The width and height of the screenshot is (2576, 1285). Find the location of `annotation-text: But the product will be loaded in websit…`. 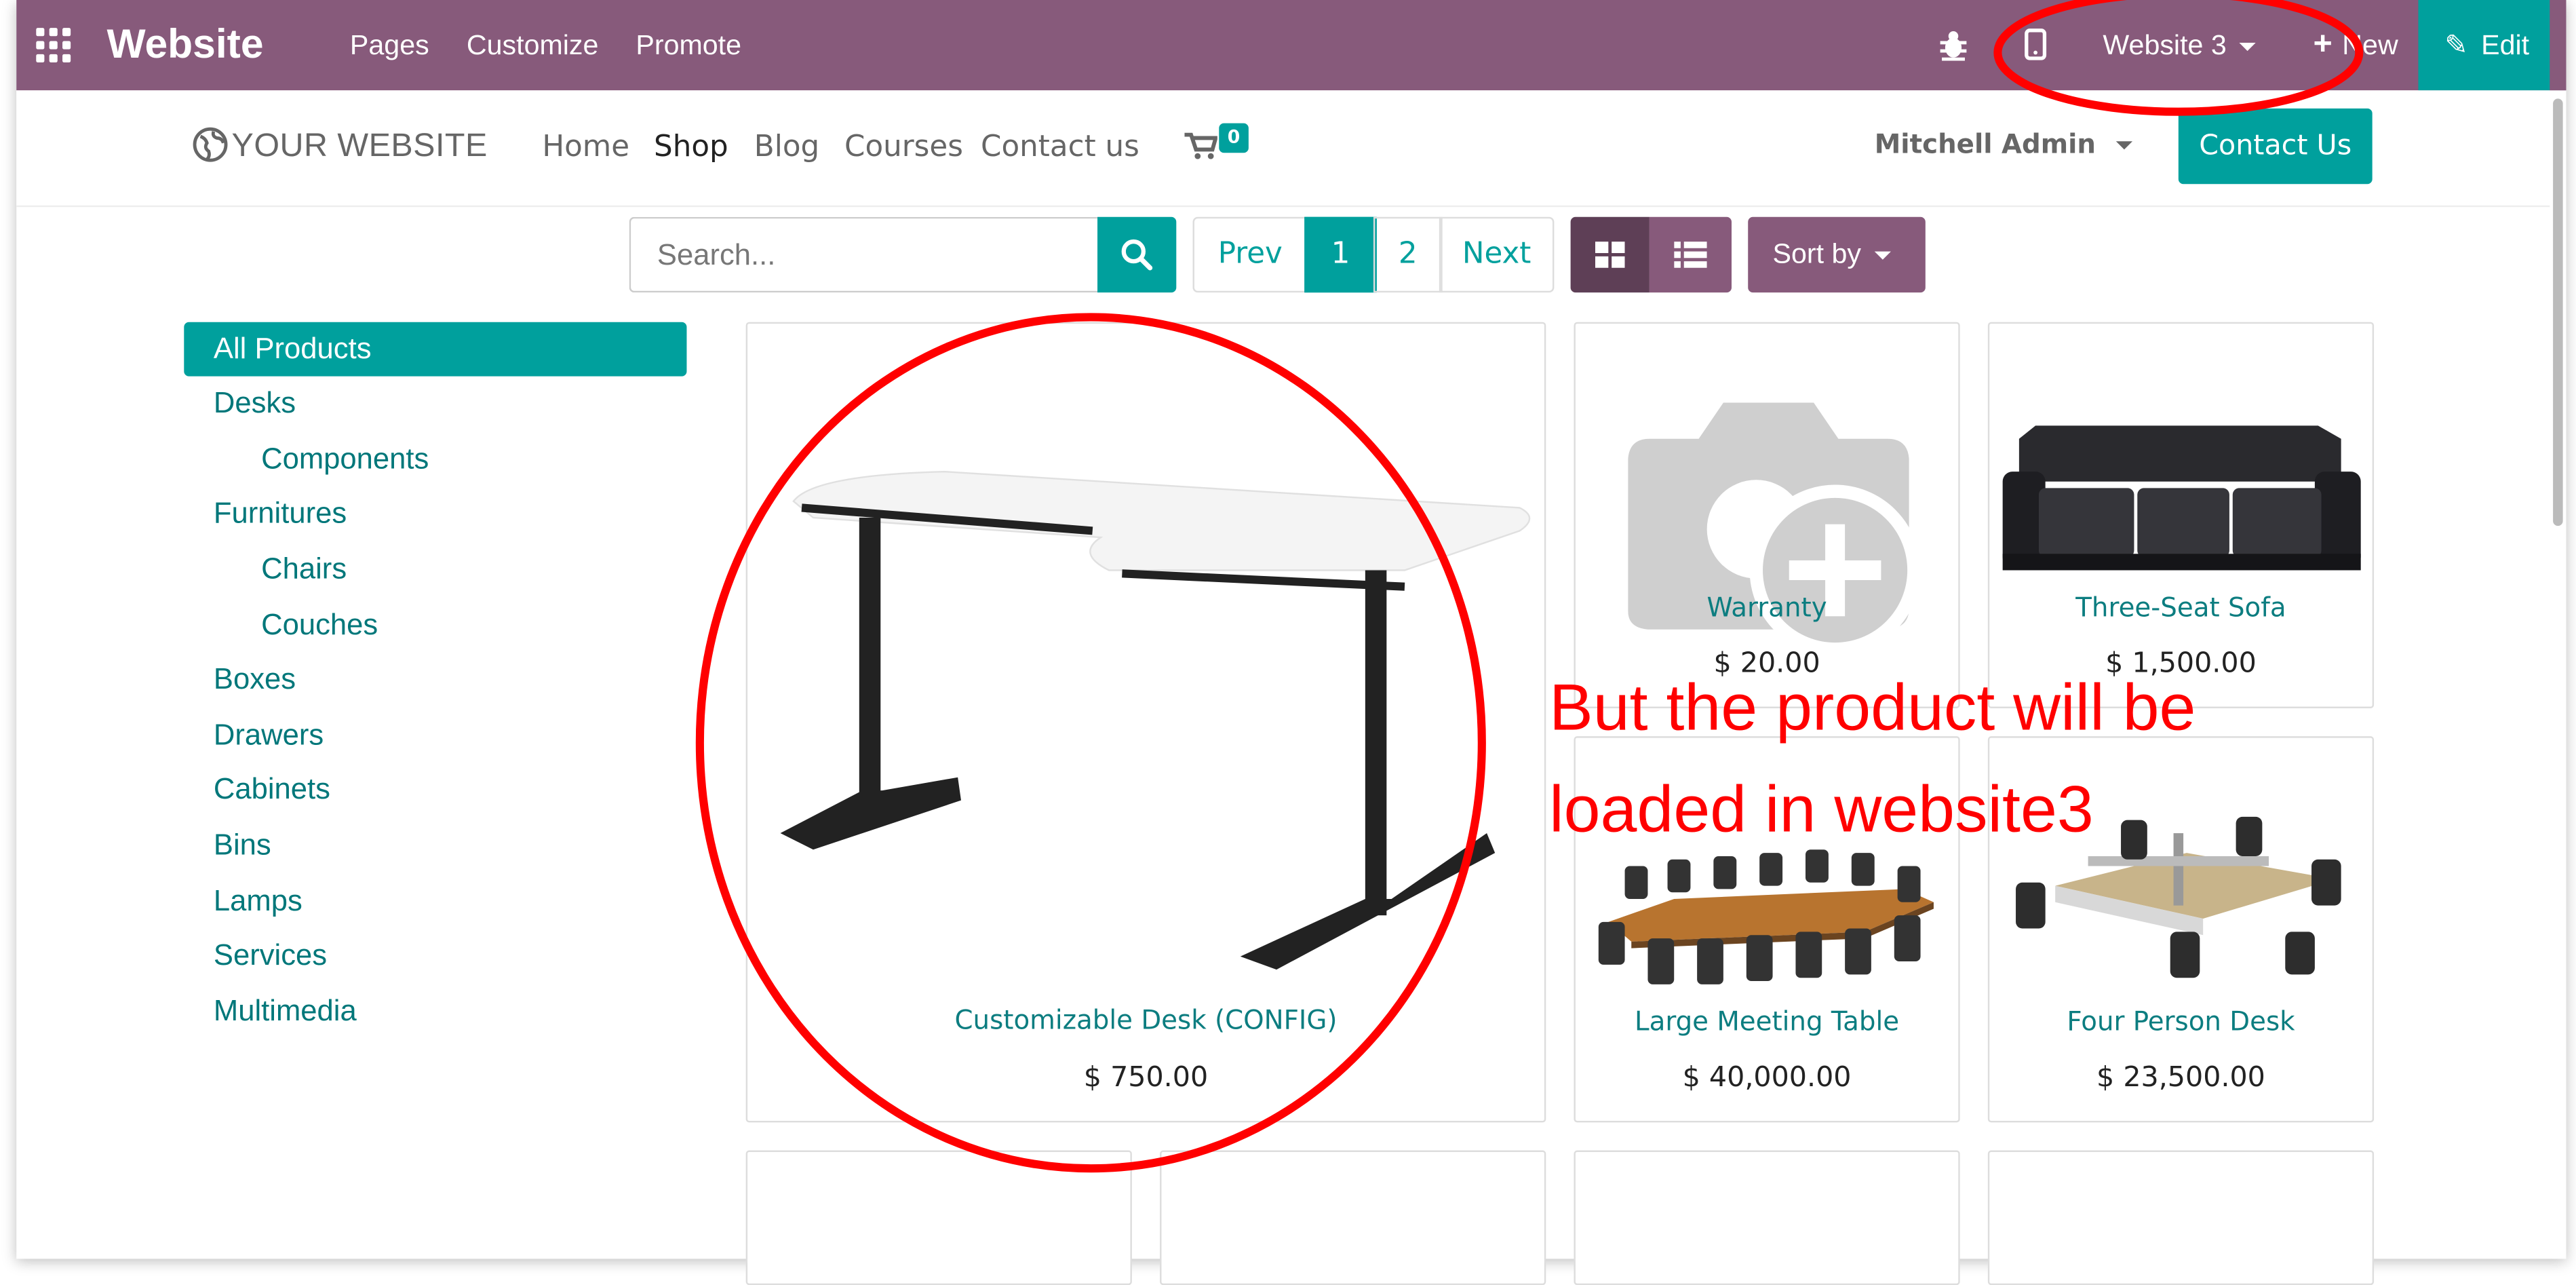

annotation-text: But the product will be loaded in websit… is located at coordinates (1872, 759).